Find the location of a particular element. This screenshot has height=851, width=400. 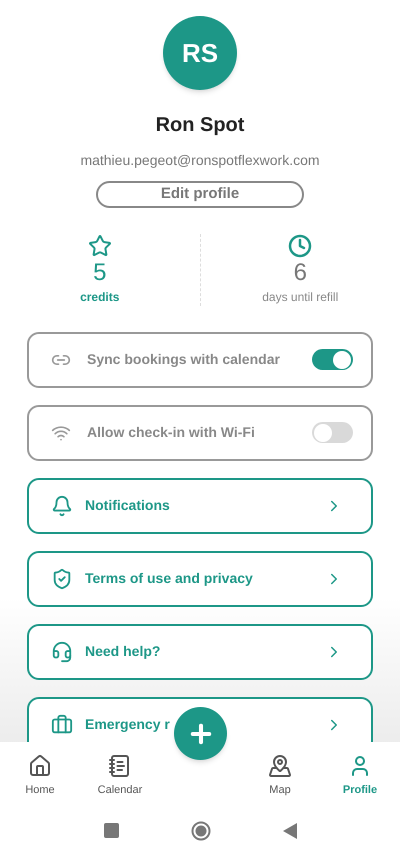

bell-icon is located at coordinates (62, 505).